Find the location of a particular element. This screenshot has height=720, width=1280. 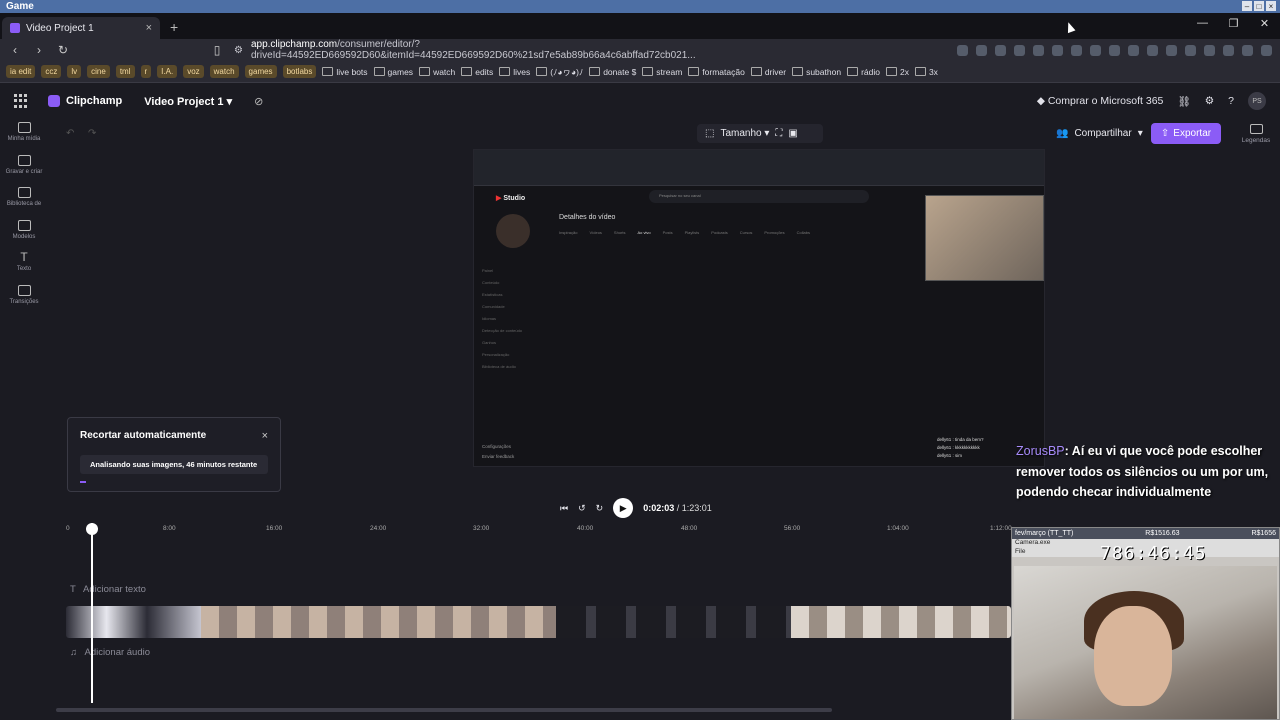

music-icon is located at coordinates (1152, 50).